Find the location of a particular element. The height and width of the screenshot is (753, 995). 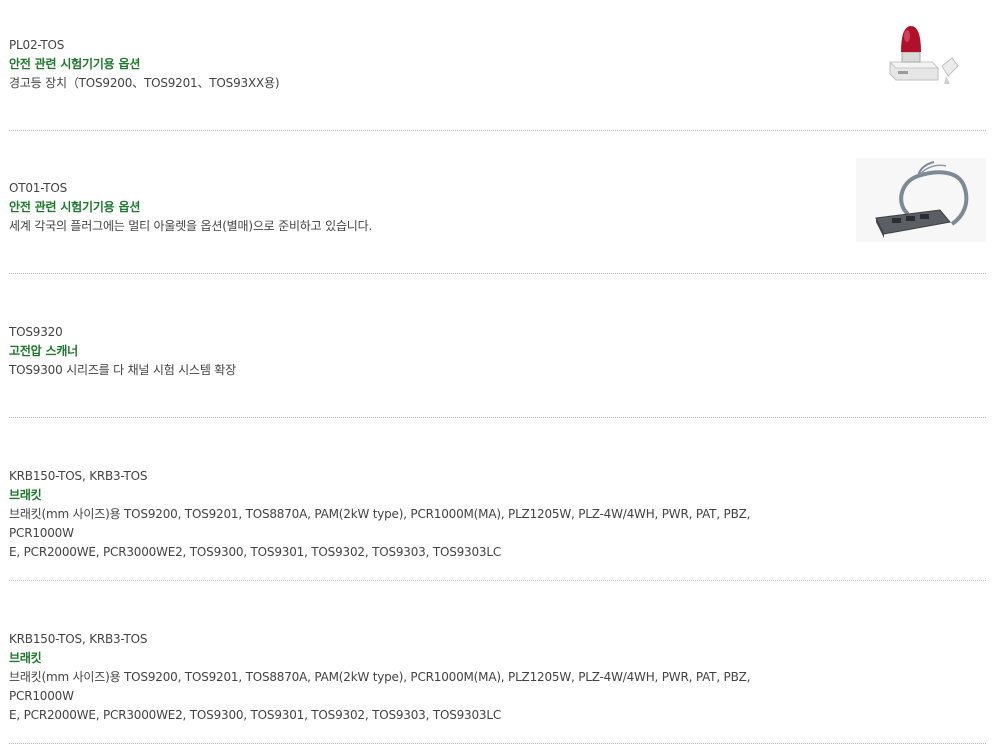

product-description: 세계 각국의 플러그에는 멀티 아울렛을 옵션(별매)으로 준비하고 있습니다. is located at coordinates (191, 226).